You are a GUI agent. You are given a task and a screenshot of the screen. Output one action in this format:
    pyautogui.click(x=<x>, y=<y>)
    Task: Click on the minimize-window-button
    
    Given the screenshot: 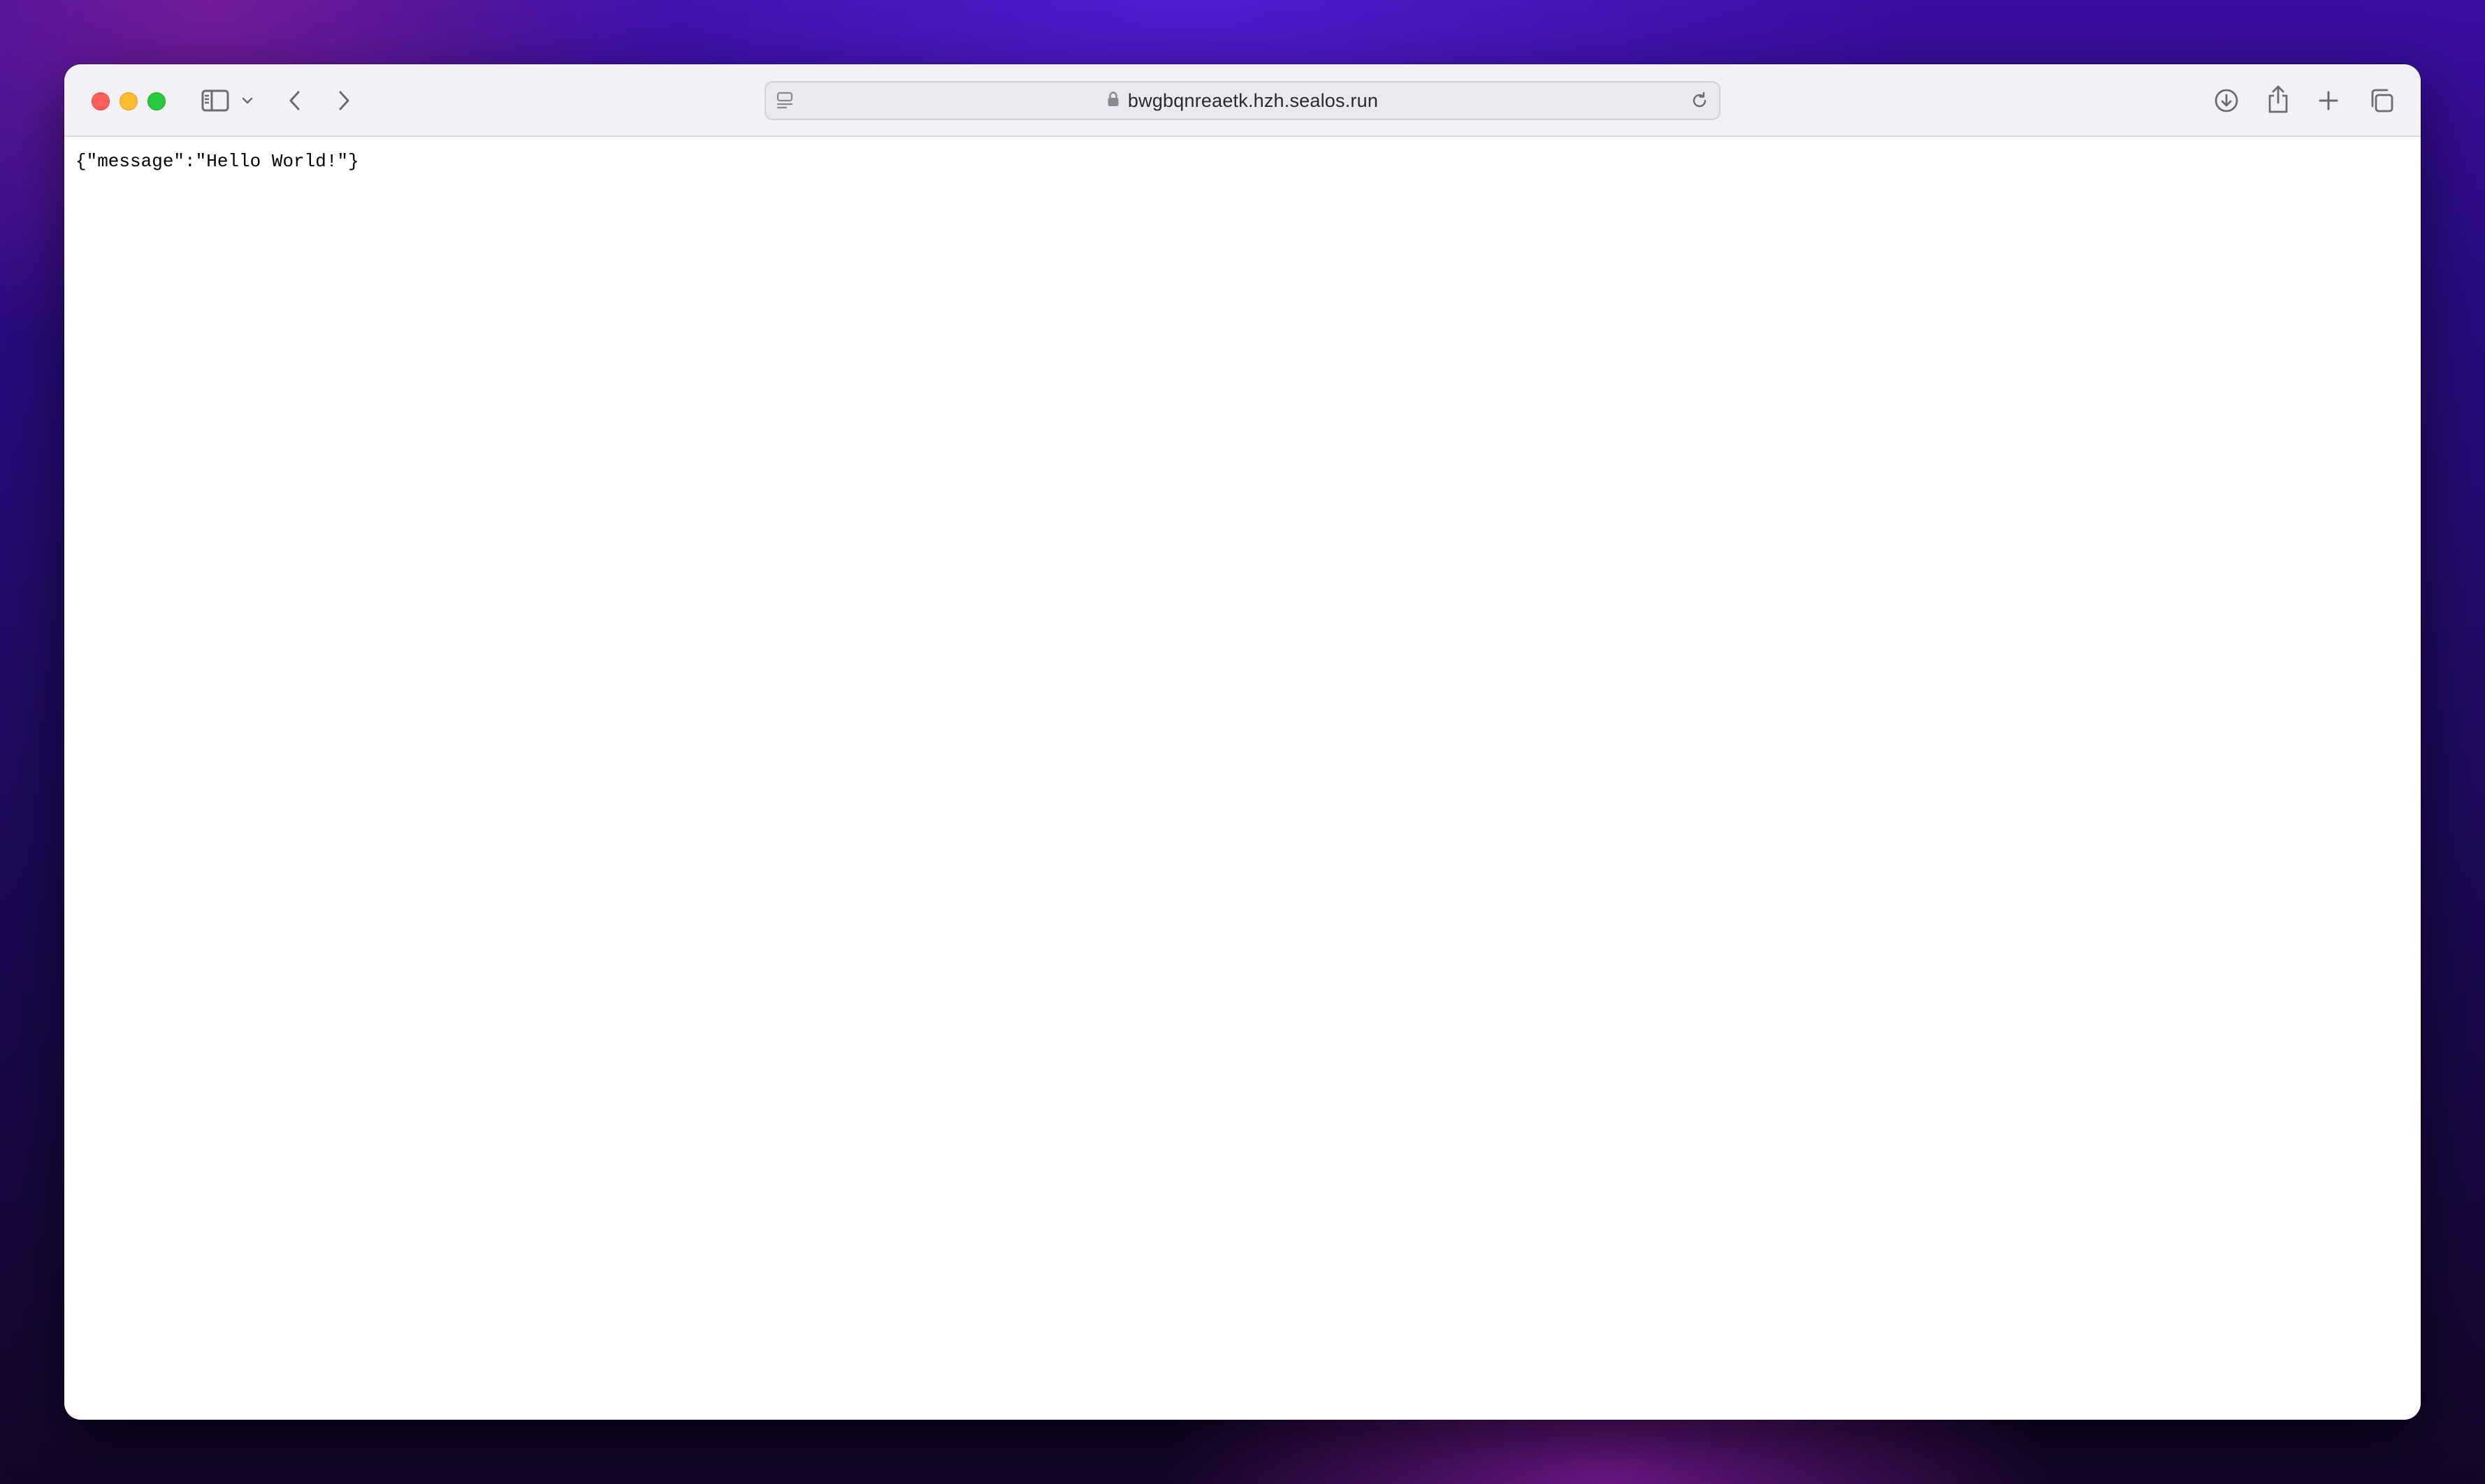 What is the action you would take?
    pyautogui.click(x=128, y=101)
    